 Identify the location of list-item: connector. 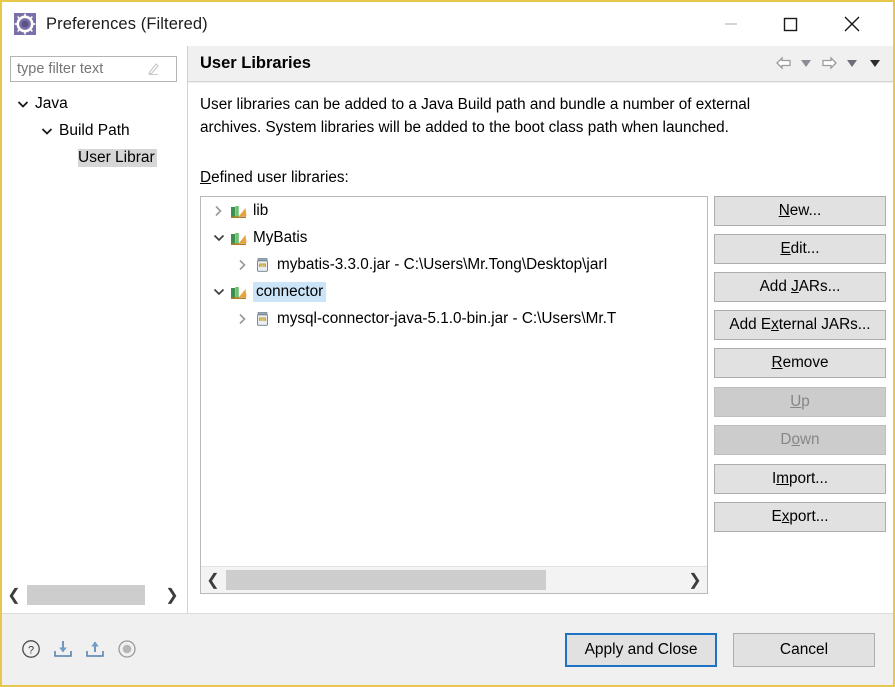
(454, 291).